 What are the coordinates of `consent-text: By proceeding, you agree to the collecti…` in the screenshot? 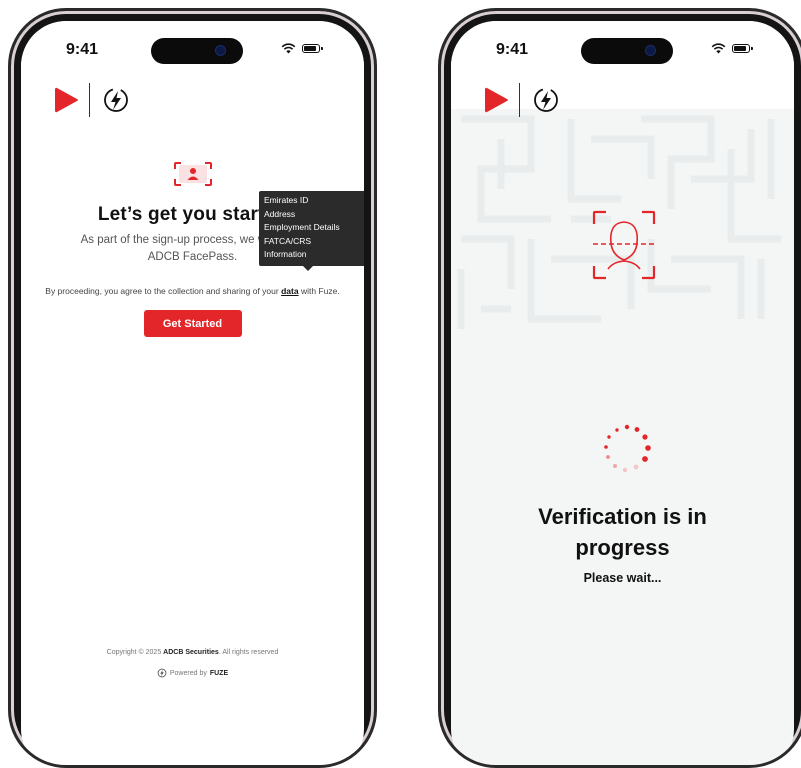 It's located at (192, 291).